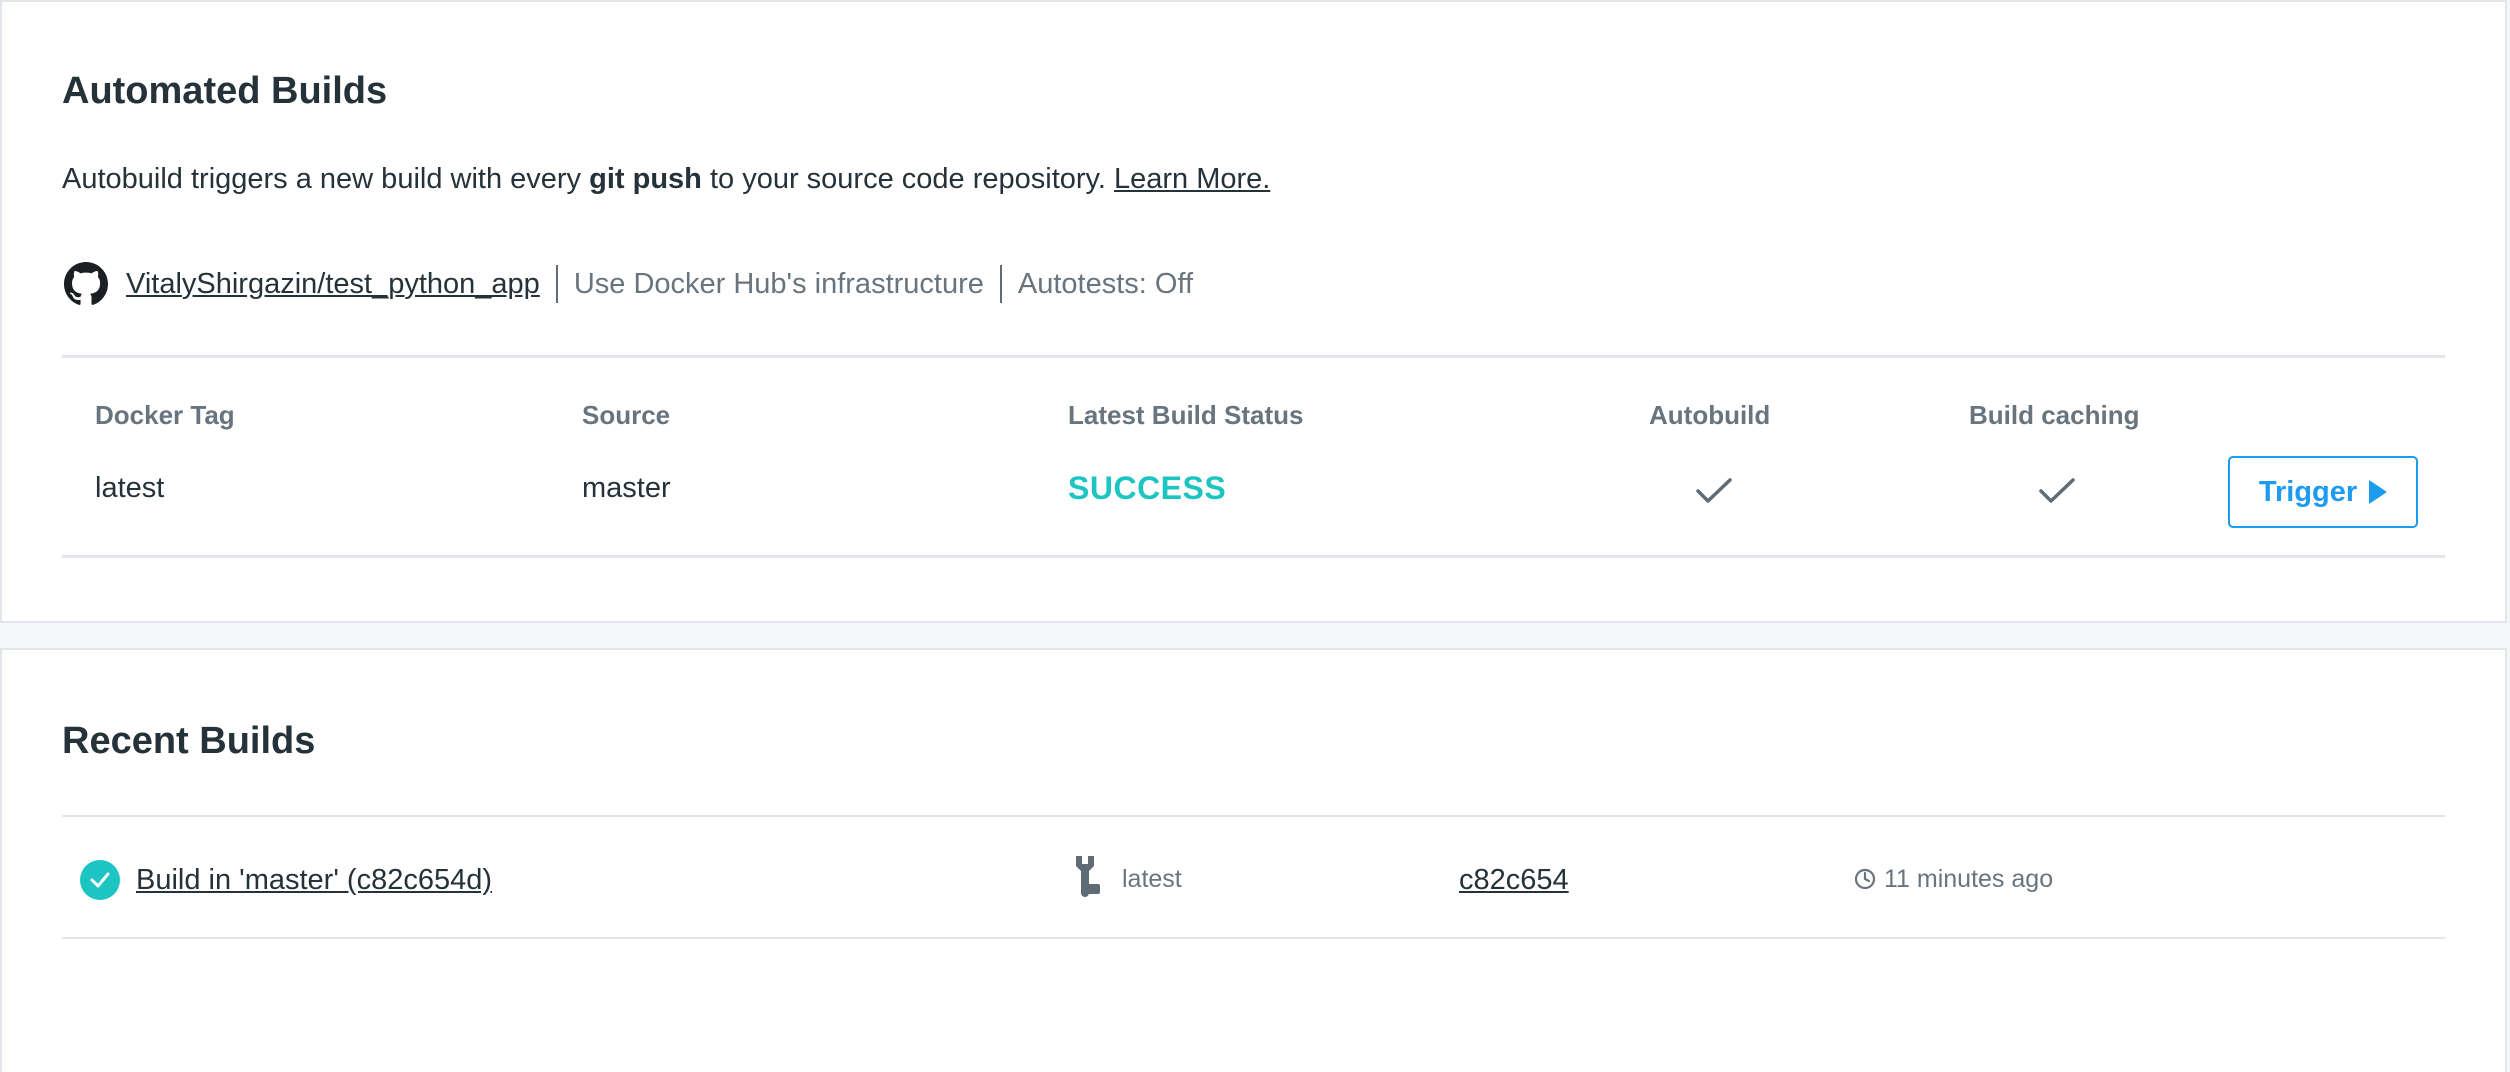 The width and height of the screenshot is (2510, 1072). I want to click on repo-link: VitalyShirgazin/test_python_app, so click(333, 284).